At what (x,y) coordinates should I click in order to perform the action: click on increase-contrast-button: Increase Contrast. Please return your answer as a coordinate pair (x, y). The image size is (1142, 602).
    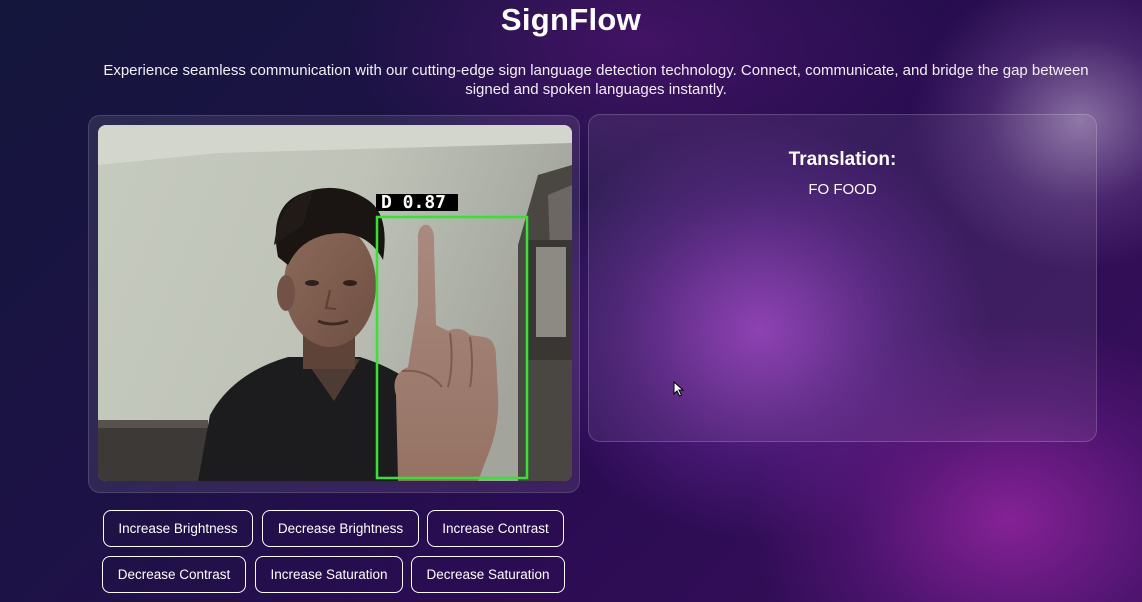
    Looking at the image, I should click on (495, 528).